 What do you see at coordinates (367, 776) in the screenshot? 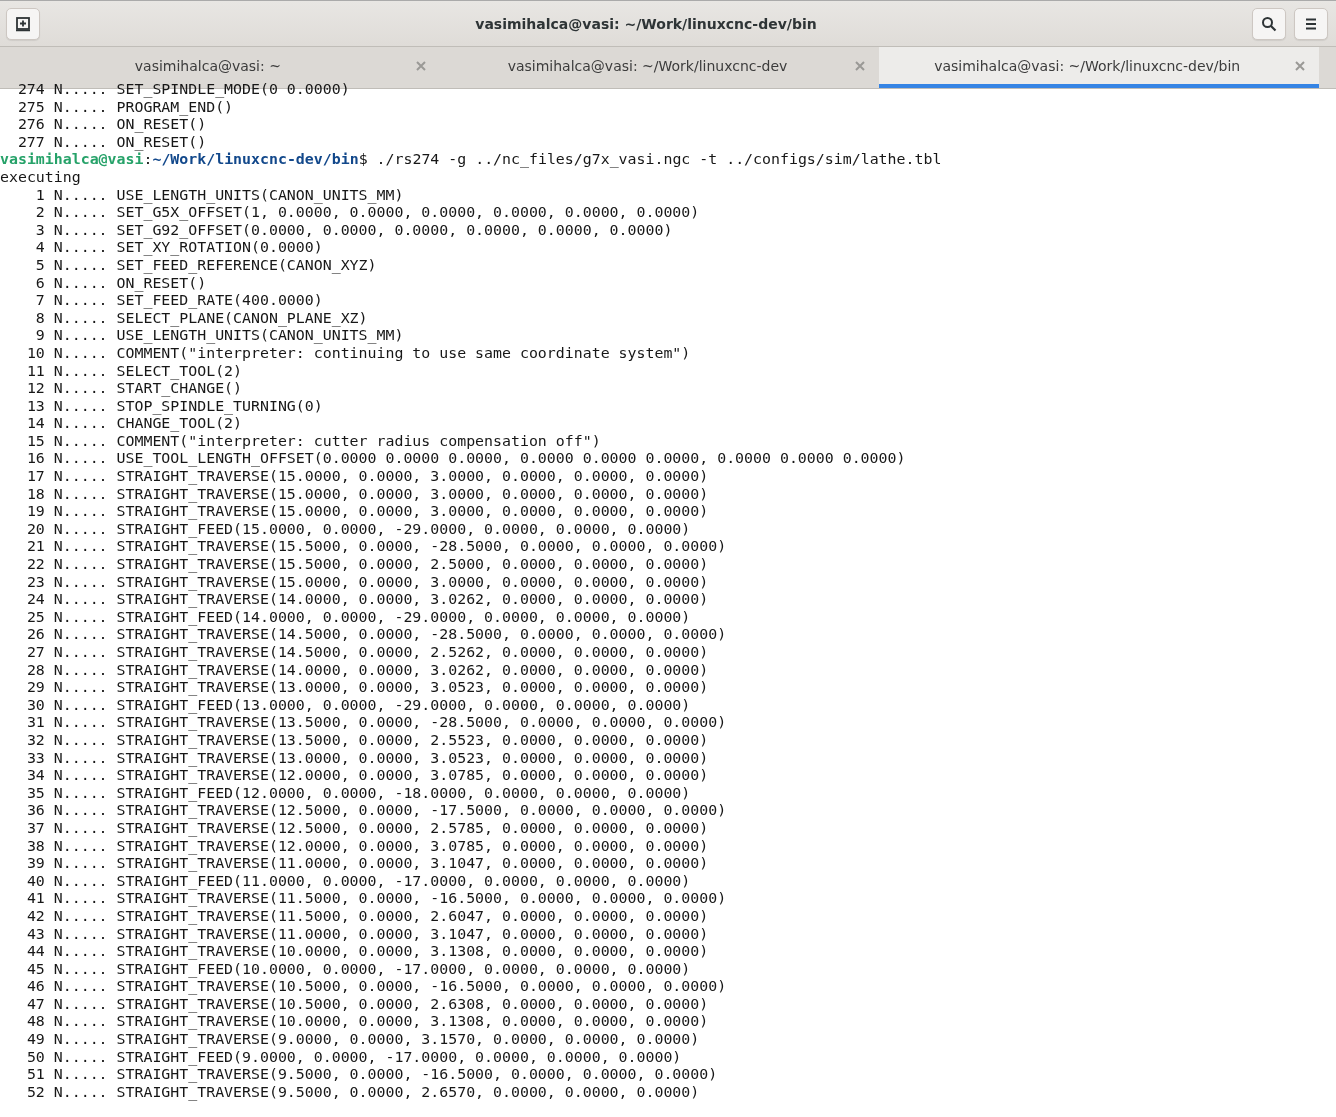
I see `output-line: 34 N..... STRAIGHT_TRAVERSE(12.0000, 0.0000, 3.0785, 0.0000, 0.0000, 0.0000)` at bounding box center [367, 776].